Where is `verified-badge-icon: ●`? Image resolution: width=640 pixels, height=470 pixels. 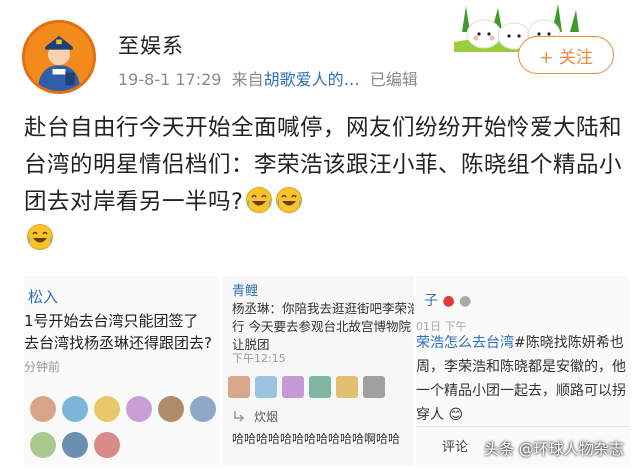 verified-badge-icon: ● is located at coordinates (448, 301).